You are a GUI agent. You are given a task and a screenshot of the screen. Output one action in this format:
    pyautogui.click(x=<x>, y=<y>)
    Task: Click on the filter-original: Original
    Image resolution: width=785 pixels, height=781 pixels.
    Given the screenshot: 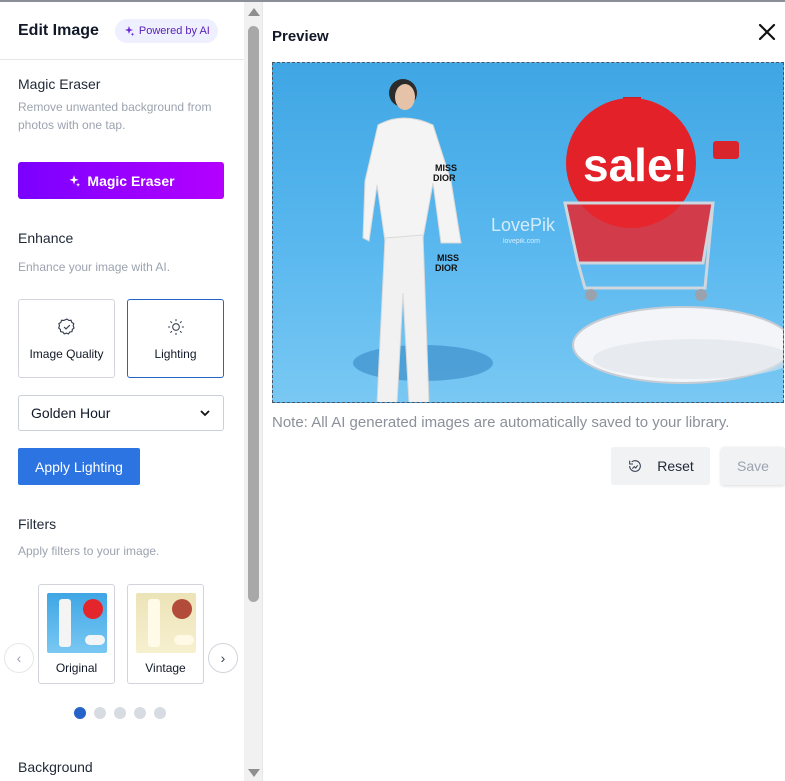 What is the action you would take?
    pyautogui.click(x=76, y=634)
    